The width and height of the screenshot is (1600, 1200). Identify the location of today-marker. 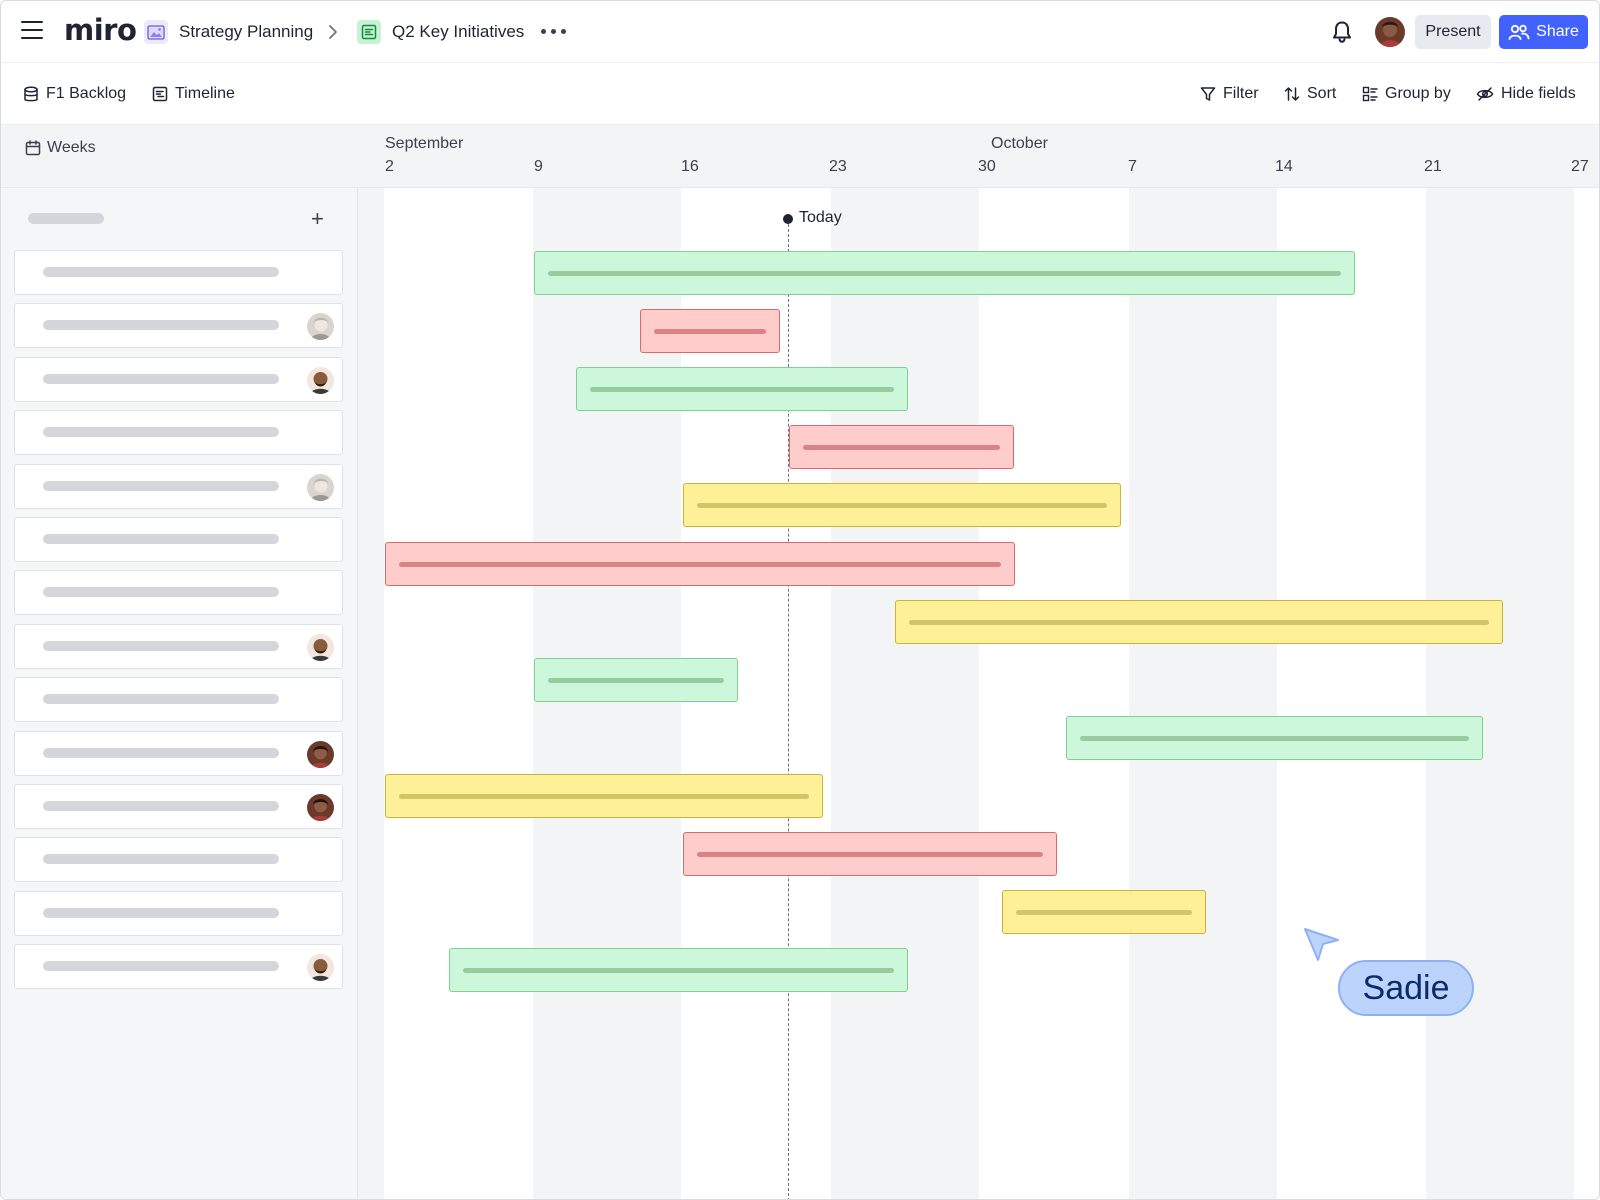
(788, 219).